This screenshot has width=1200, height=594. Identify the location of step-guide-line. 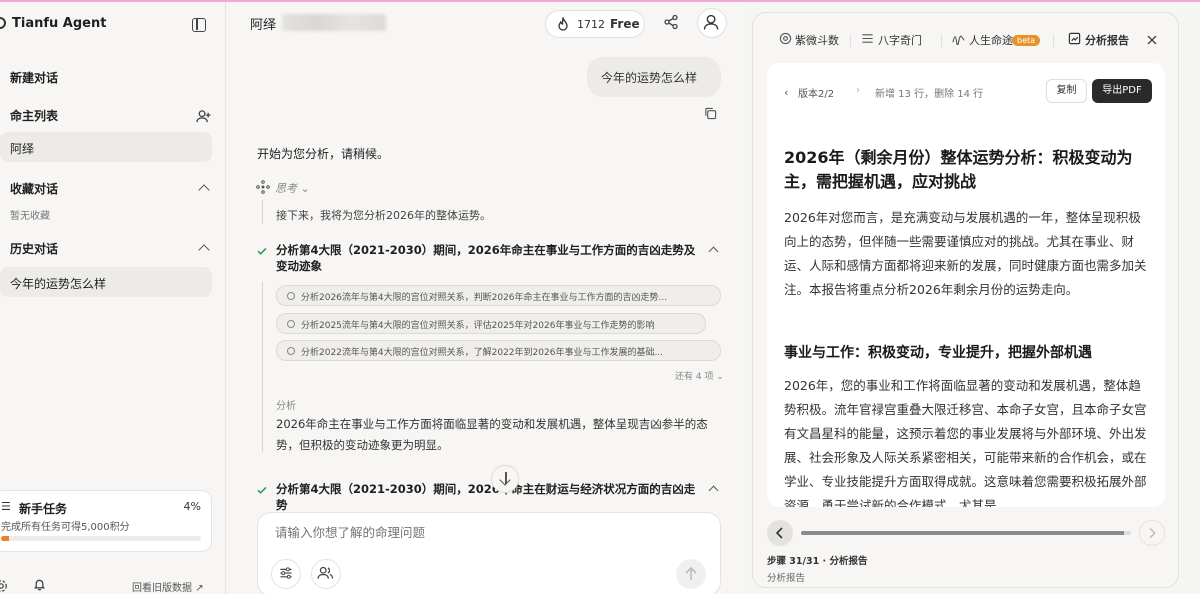
(262, 367).